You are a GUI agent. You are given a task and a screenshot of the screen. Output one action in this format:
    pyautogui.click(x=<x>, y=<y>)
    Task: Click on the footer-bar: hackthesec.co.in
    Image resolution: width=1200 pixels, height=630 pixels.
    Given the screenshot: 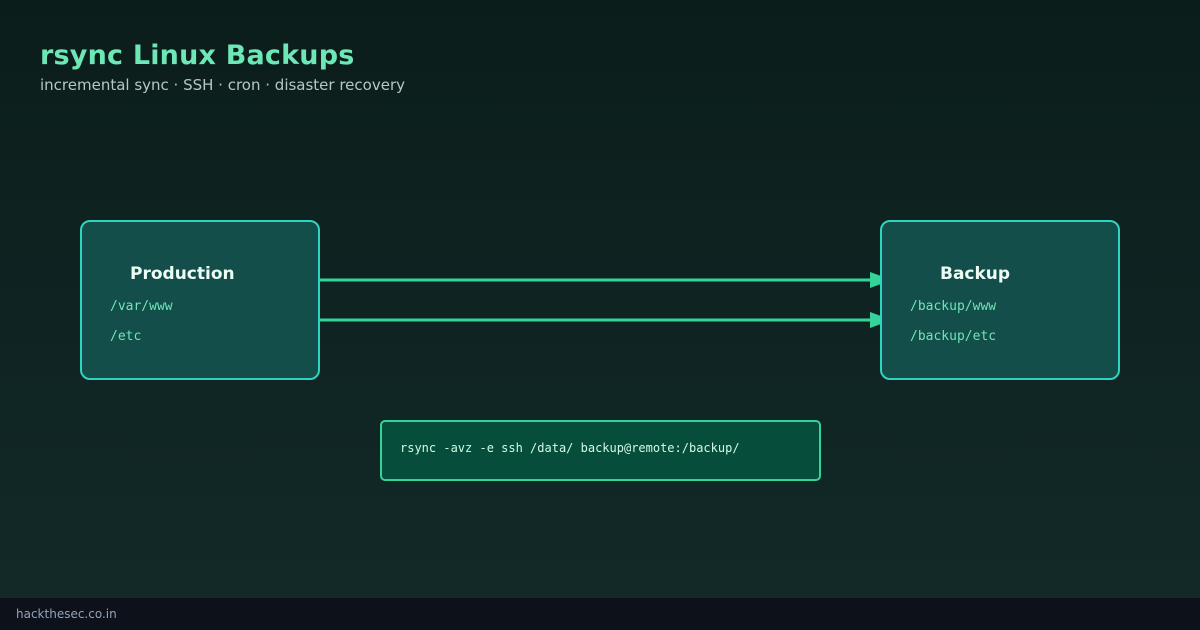 What is the action you would take?
    pyautogui.click(x=600, y=614)
    